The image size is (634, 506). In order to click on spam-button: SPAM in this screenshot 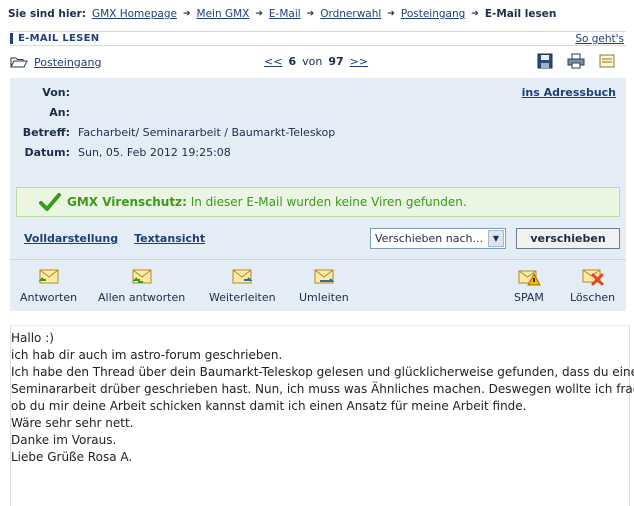, I will do `click(529, 285)`.